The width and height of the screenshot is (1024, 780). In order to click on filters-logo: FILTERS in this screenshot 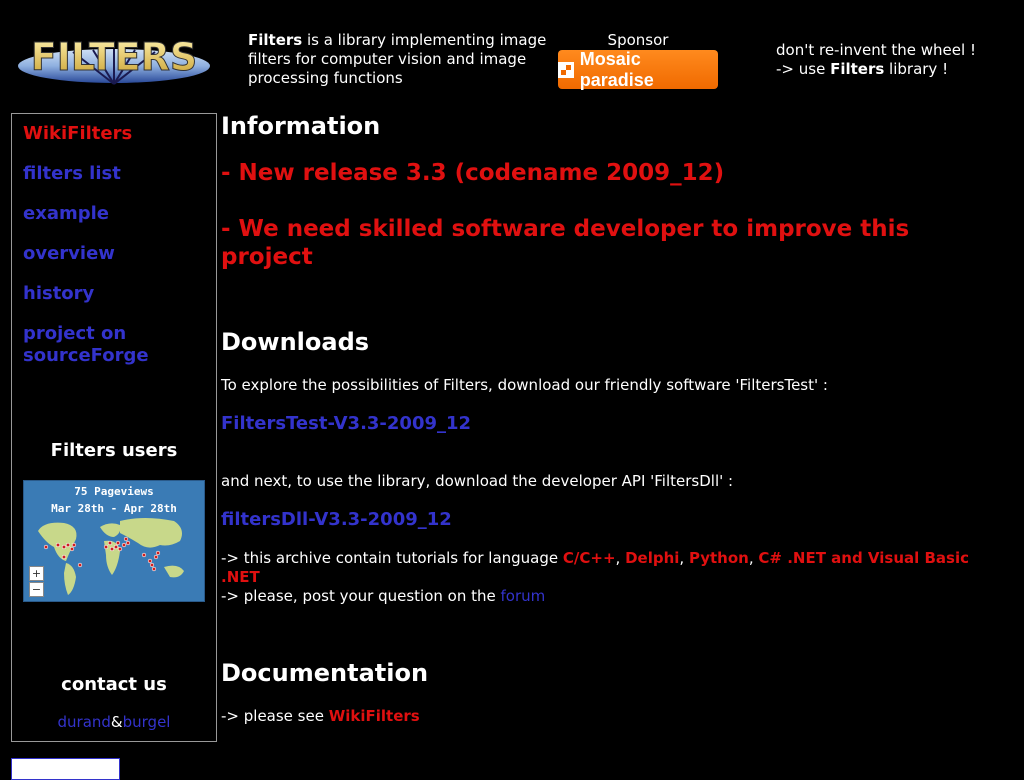, I will do `click(114, 59)`.